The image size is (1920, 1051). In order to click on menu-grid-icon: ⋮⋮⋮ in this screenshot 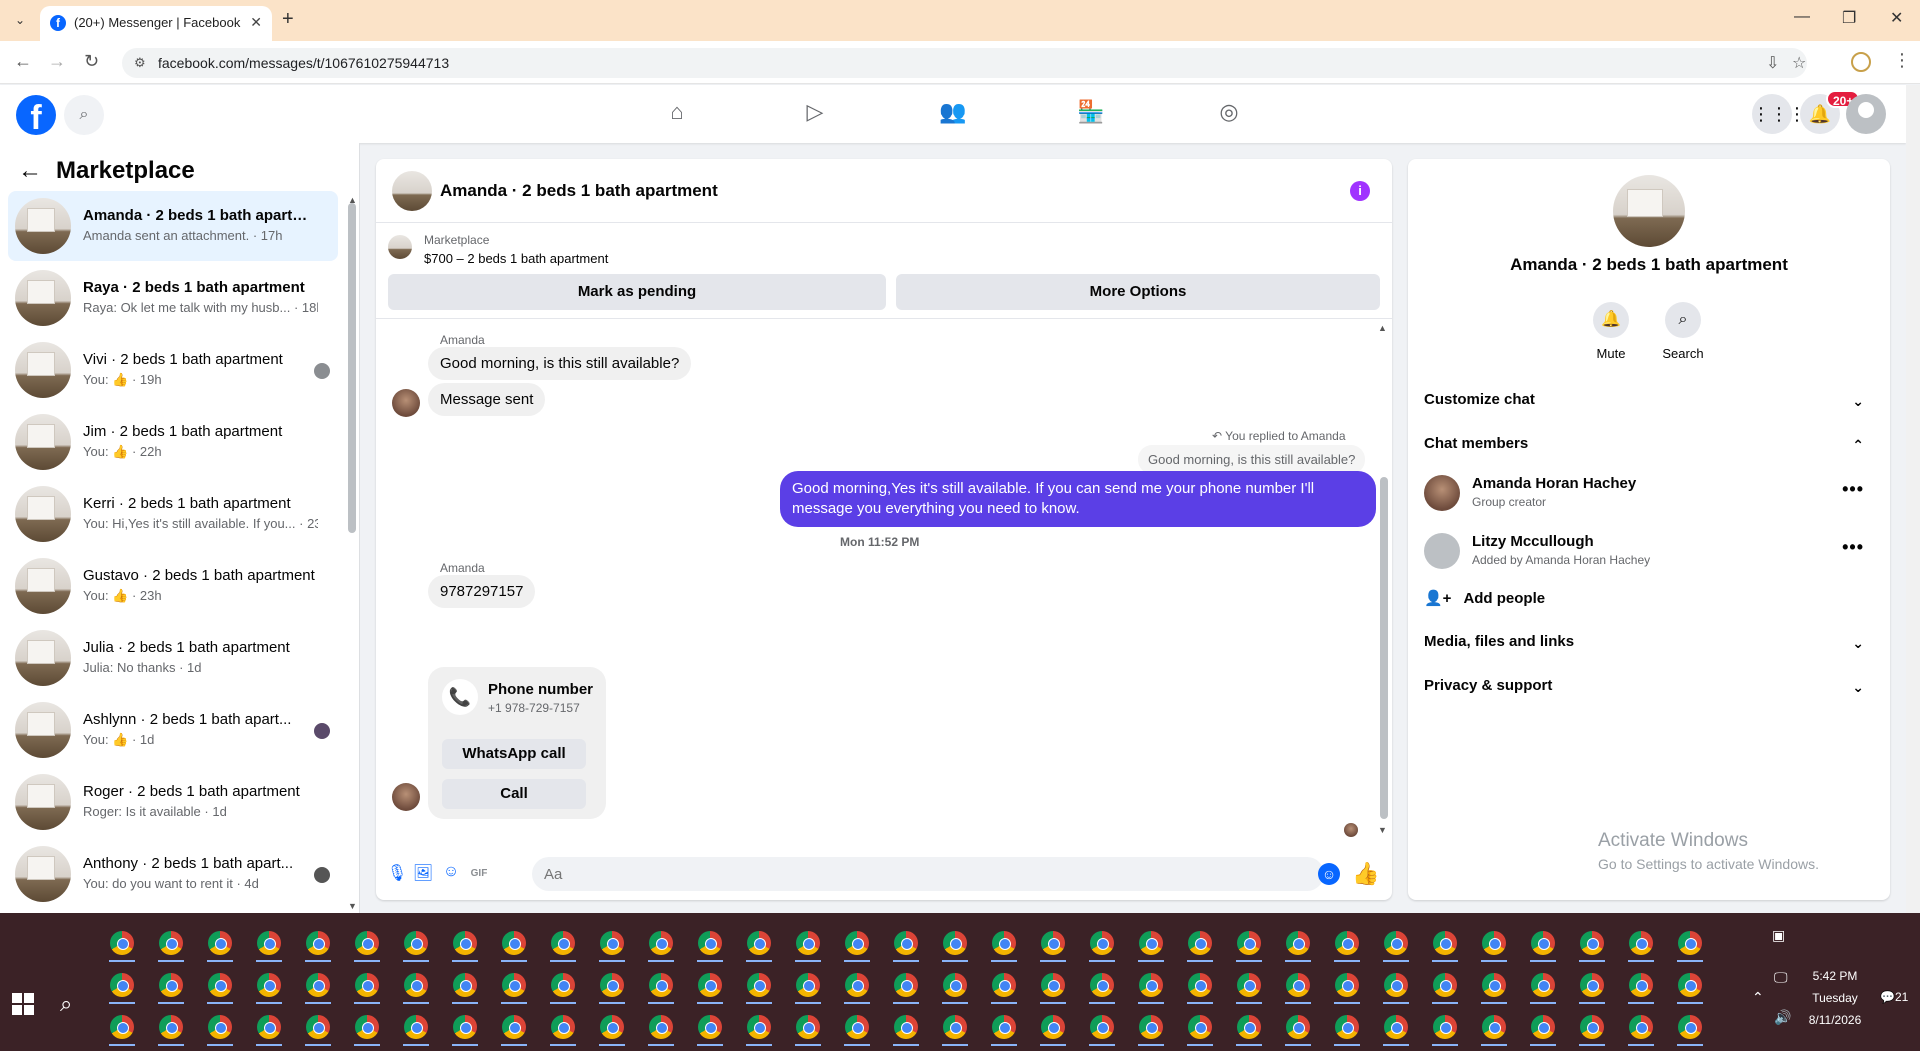, I will do `click(1779, 114)`.